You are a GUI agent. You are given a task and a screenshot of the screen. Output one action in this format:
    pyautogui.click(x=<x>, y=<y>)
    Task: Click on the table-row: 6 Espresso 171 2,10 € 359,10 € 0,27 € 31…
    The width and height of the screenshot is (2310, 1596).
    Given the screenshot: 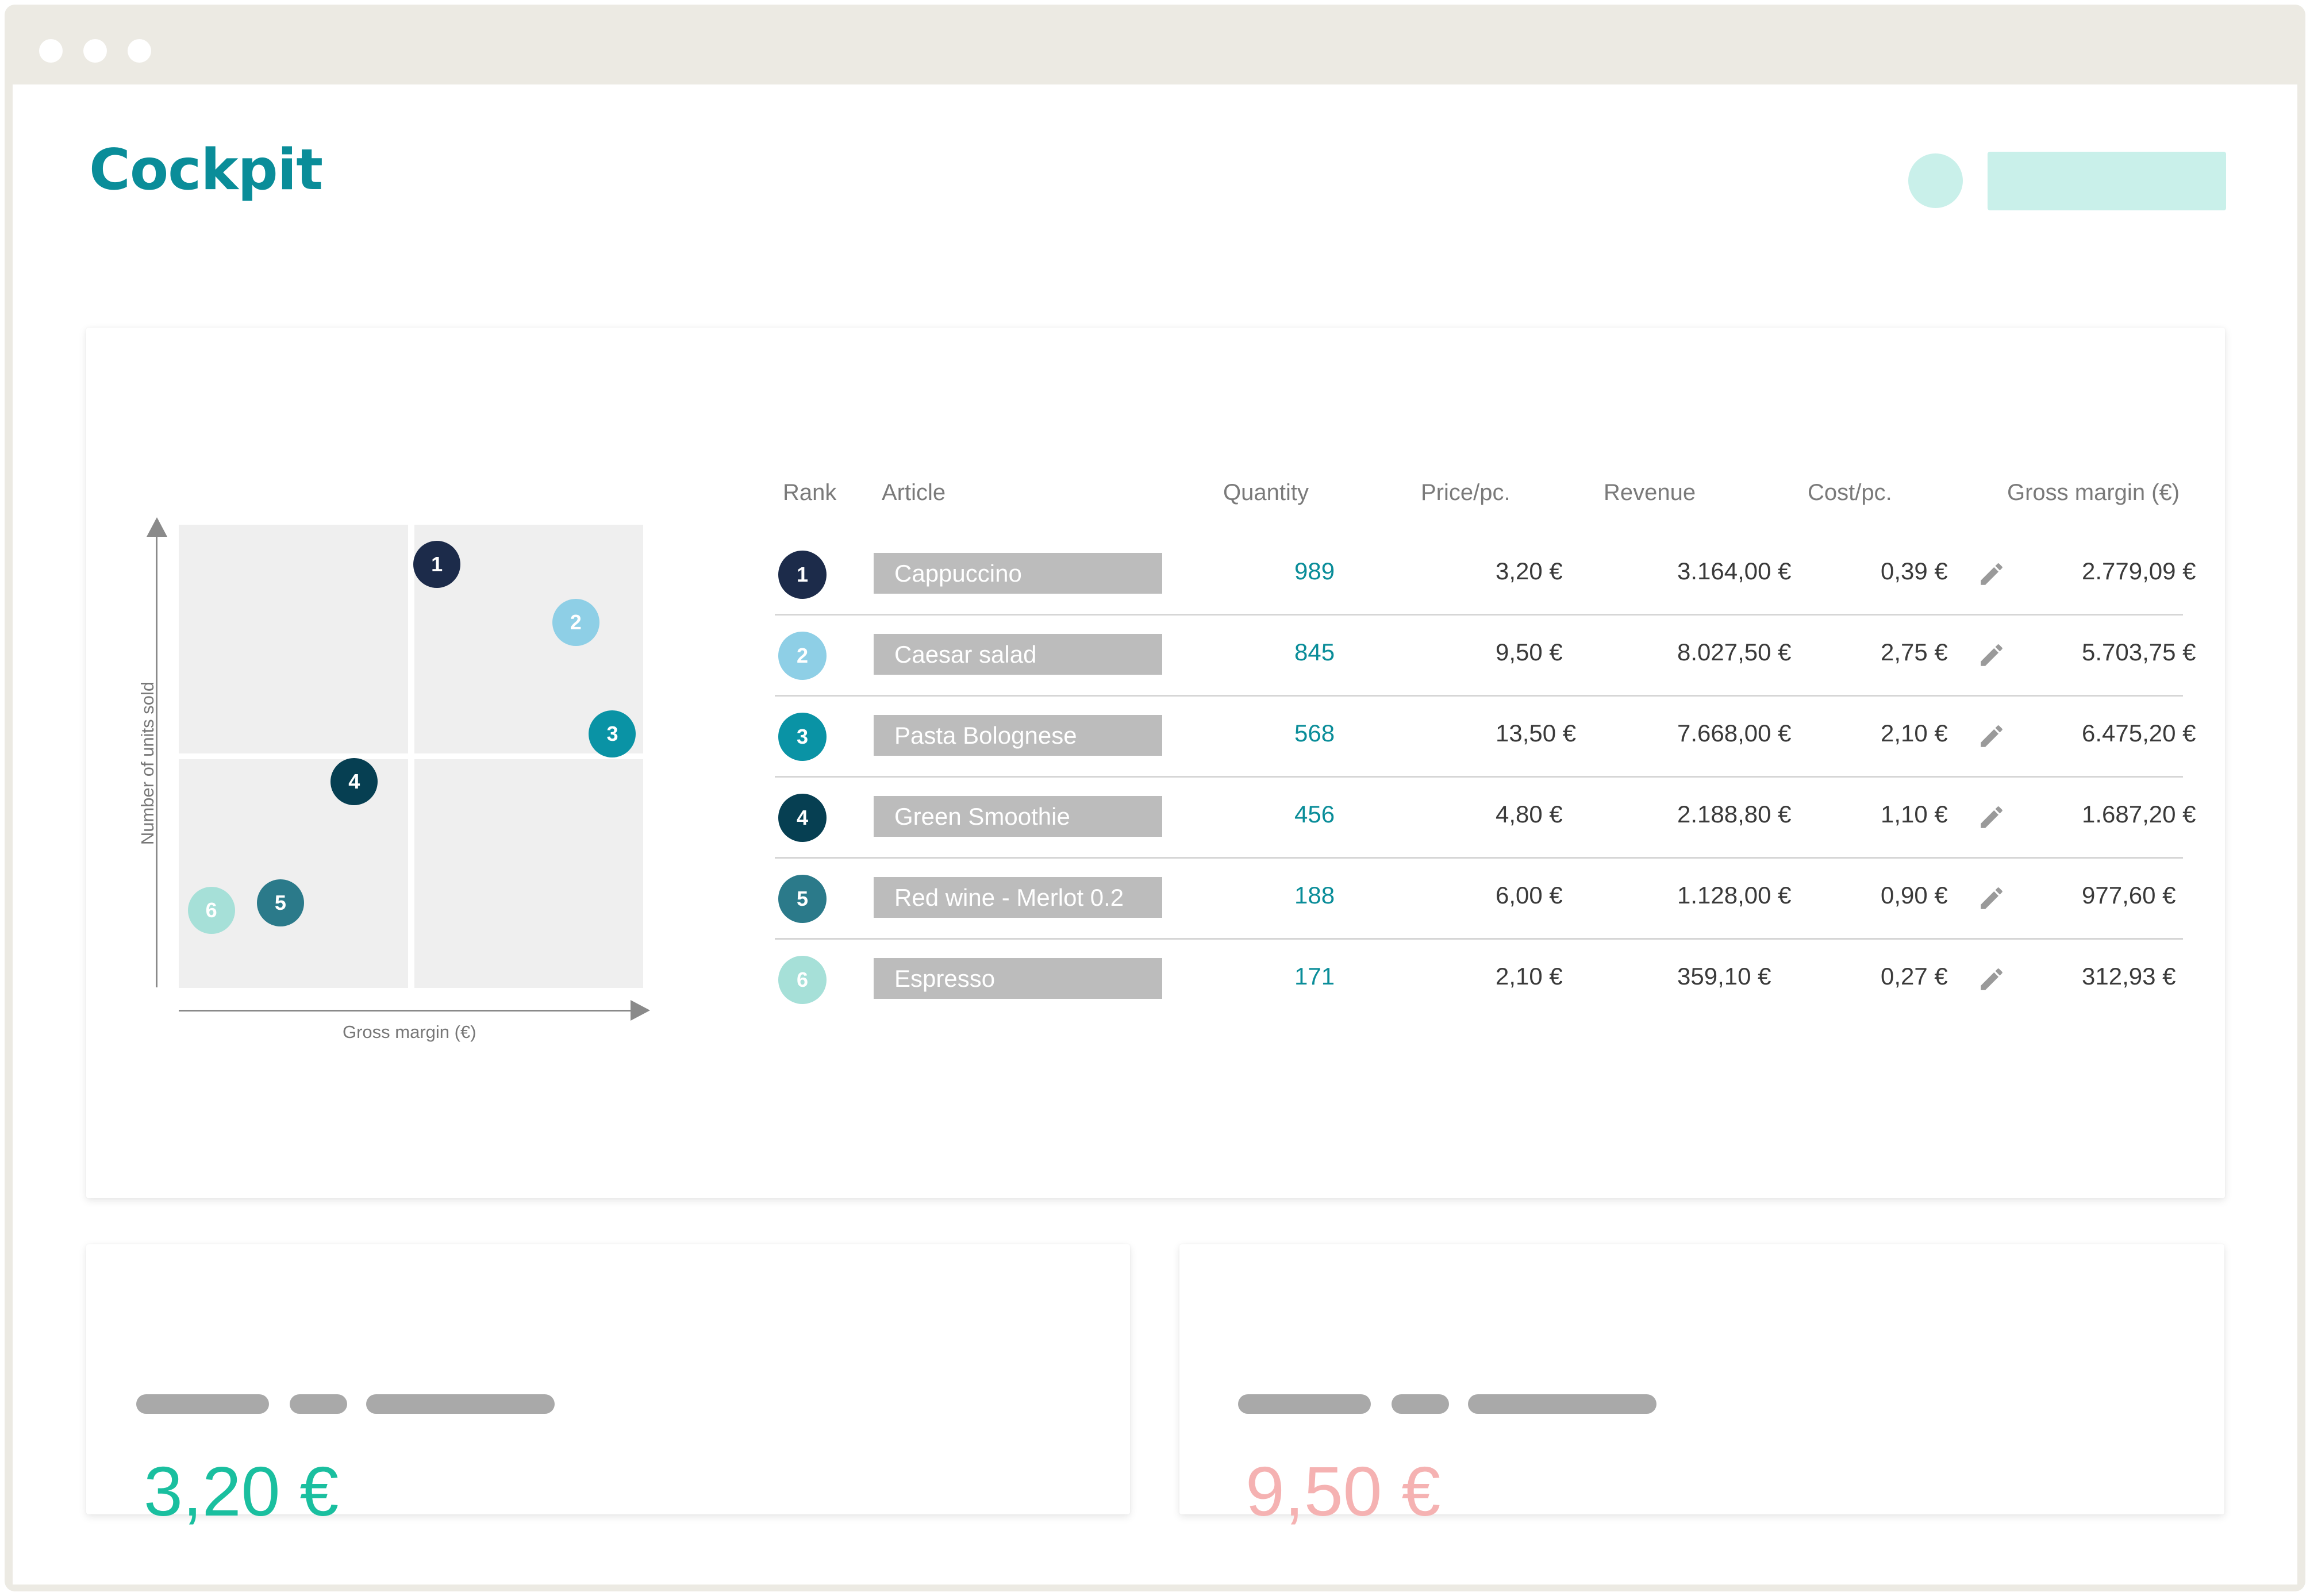 What is the action you would take?
    pyautogui.click(x=1479, y=980)
    